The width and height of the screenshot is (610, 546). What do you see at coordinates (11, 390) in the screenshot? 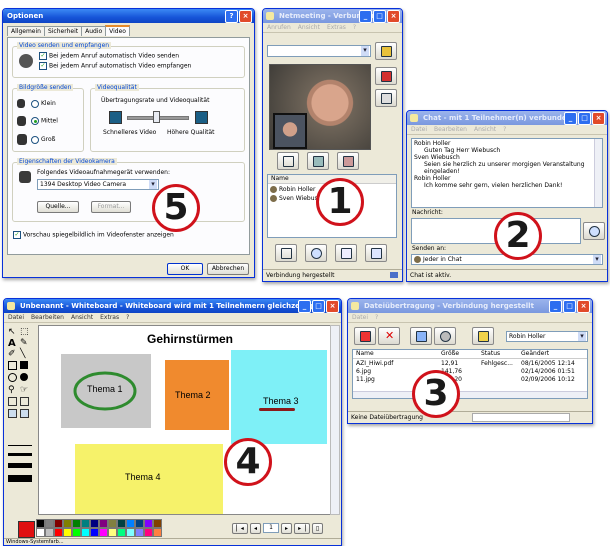
I see `zoom-tool-icon: ⚲` at bounding box center [11, 390].